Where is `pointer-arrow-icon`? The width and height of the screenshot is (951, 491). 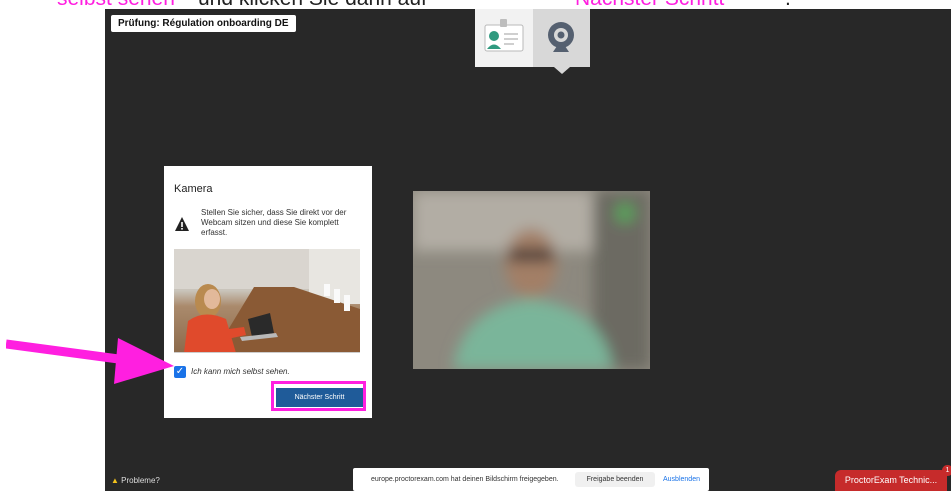 pointer-arrow-icon is located at coordinates (90, 361).